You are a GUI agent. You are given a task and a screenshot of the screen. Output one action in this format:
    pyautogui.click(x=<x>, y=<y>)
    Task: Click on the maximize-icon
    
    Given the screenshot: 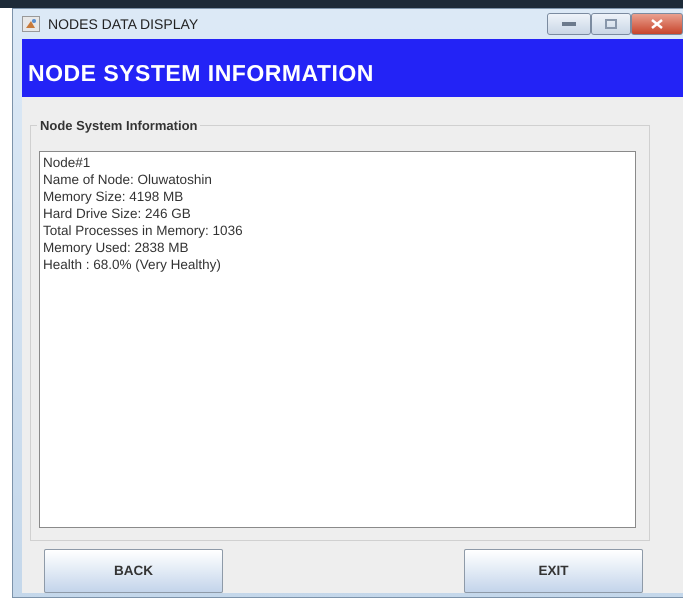 What is the action you would take?
    pyautogui.click(x=611, y=24)
    